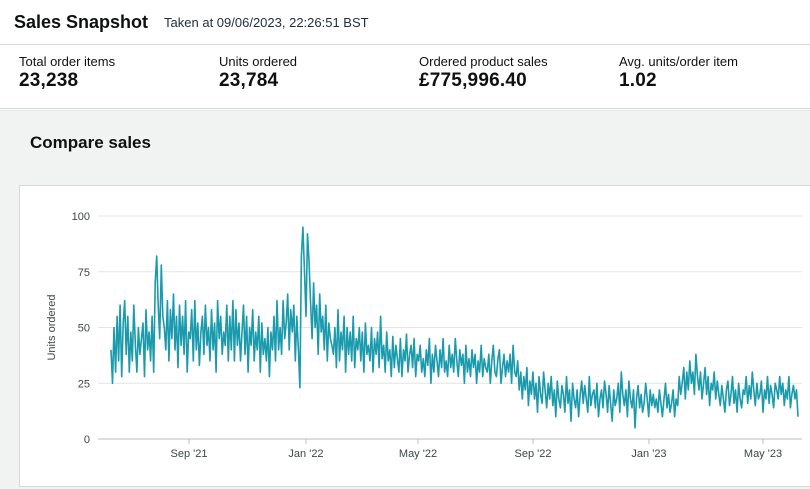  I want to click on x-tick-label: May '22, so click(418, 454).